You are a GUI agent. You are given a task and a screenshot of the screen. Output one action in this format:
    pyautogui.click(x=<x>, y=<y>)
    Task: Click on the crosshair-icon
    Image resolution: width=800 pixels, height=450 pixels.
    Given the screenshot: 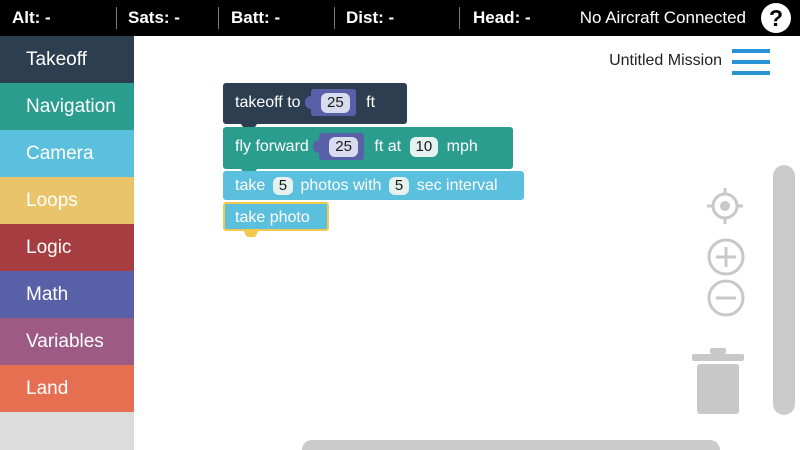 What is the action you would take?
    pyautogui.click(x=725, y=206)
    